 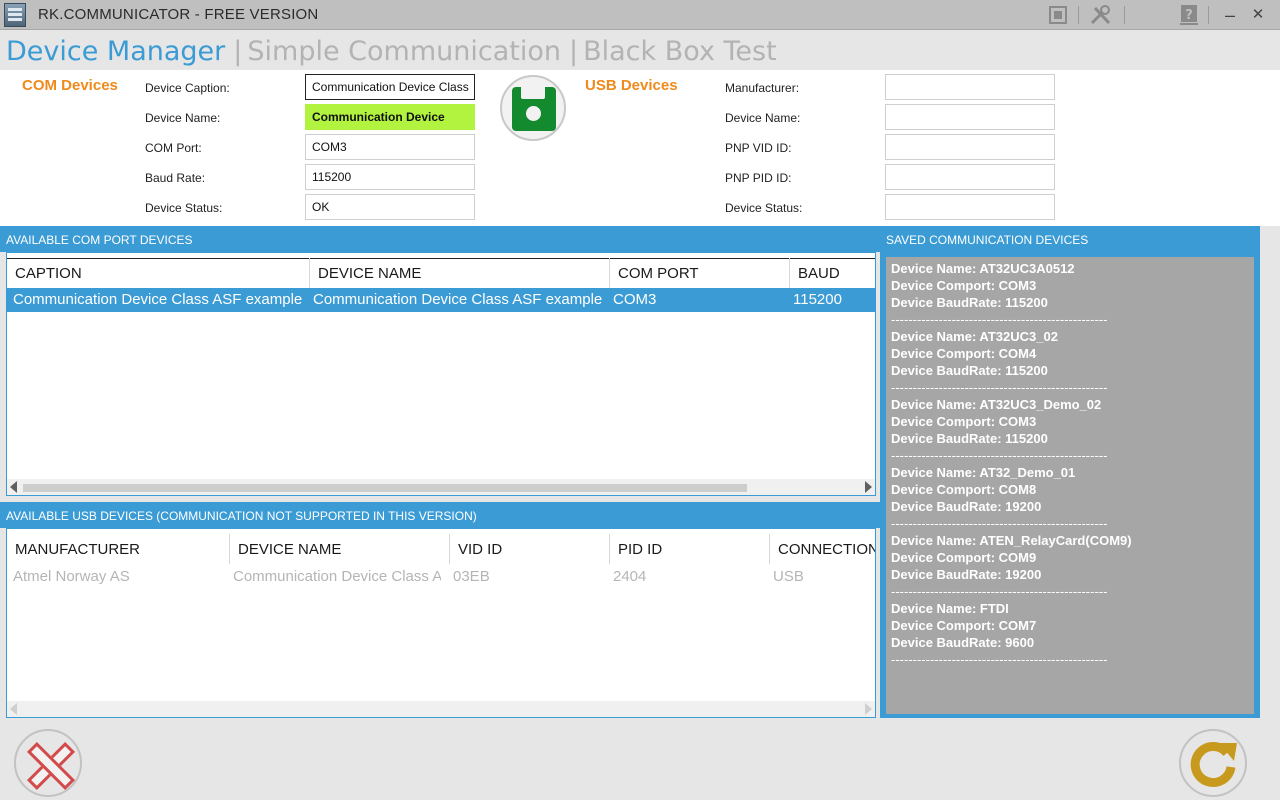 I want to click on hardware-chip-icon, so click(x=1058, y=15).